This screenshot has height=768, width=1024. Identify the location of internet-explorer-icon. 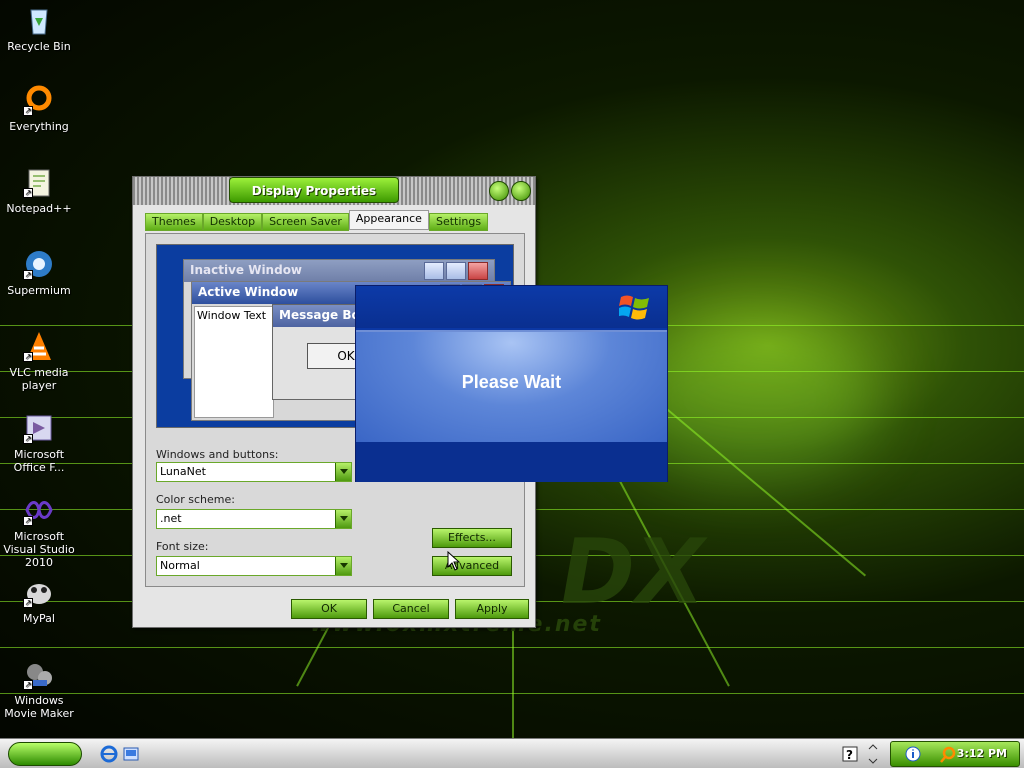
(109, 754).